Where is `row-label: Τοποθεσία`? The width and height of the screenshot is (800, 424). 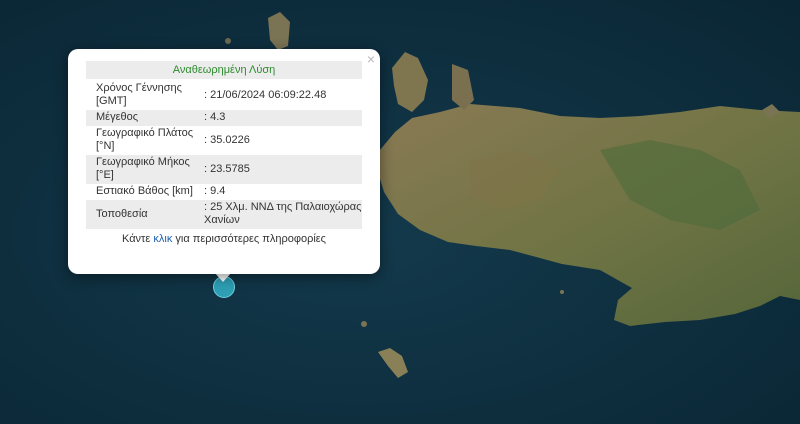 row-label: Τοποθεσία is located at coordinates (122, 213).